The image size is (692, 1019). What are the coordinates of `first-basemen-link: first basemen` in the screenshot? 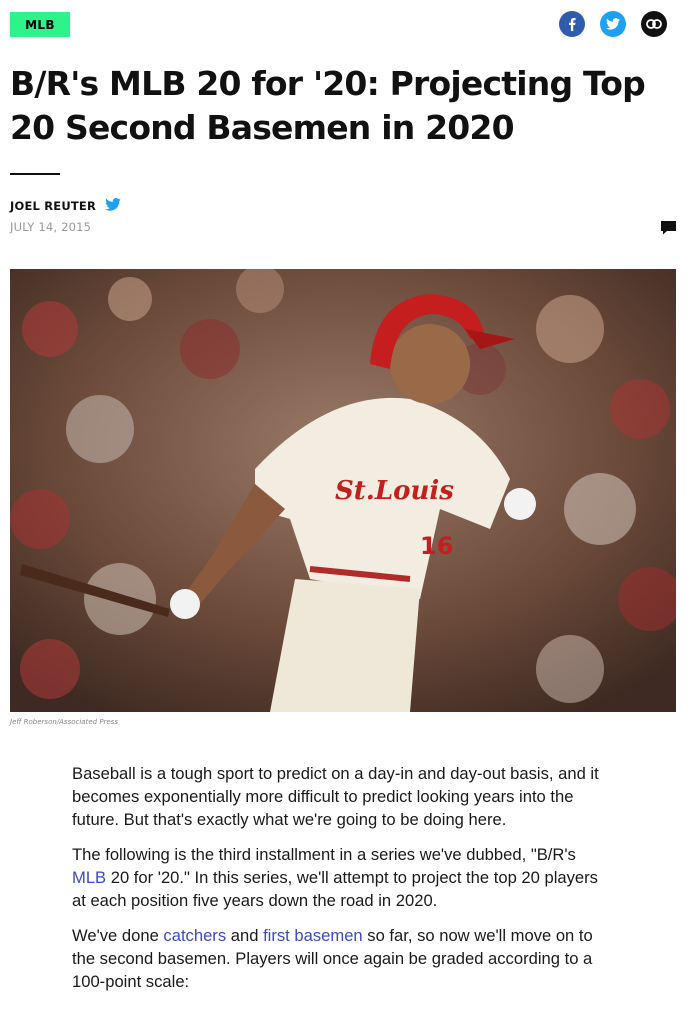 It's located at (313, 935).